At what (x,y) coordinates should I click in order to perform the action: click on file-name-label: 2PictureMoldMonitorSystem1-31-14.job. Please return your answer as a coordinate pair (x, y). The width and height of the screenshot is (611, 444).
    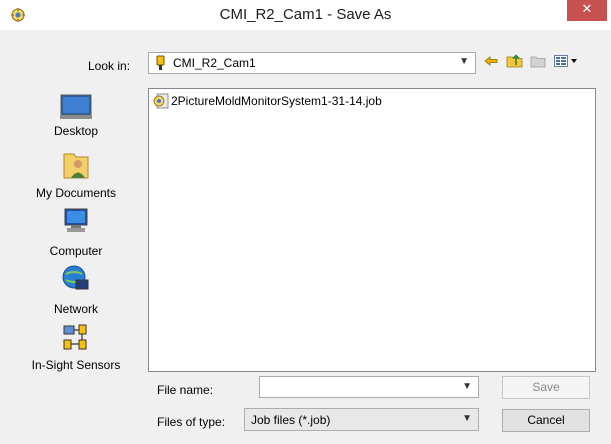
    Looking at the image, I should click on (276, 101).